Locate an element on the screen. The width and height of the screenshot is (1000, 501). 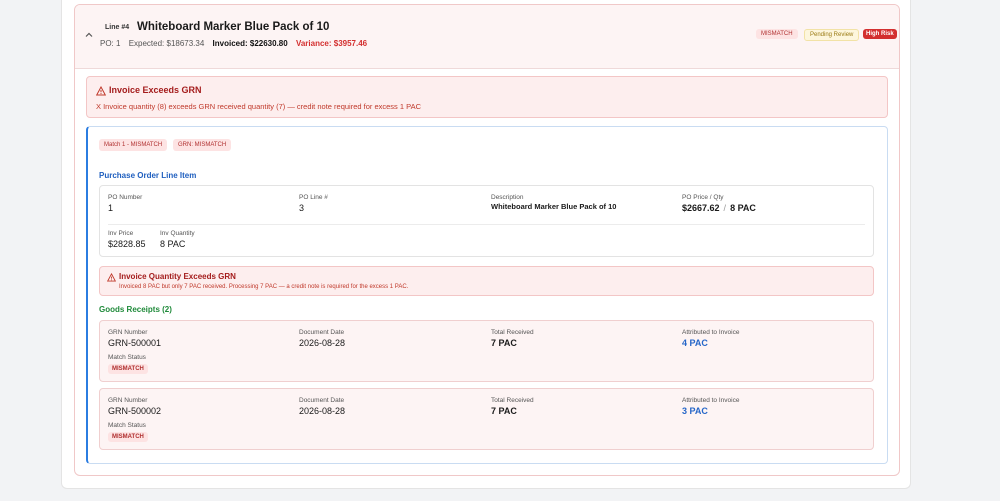
variance-amount: Variance: $3957.46 is located at coordinates (331, 43).